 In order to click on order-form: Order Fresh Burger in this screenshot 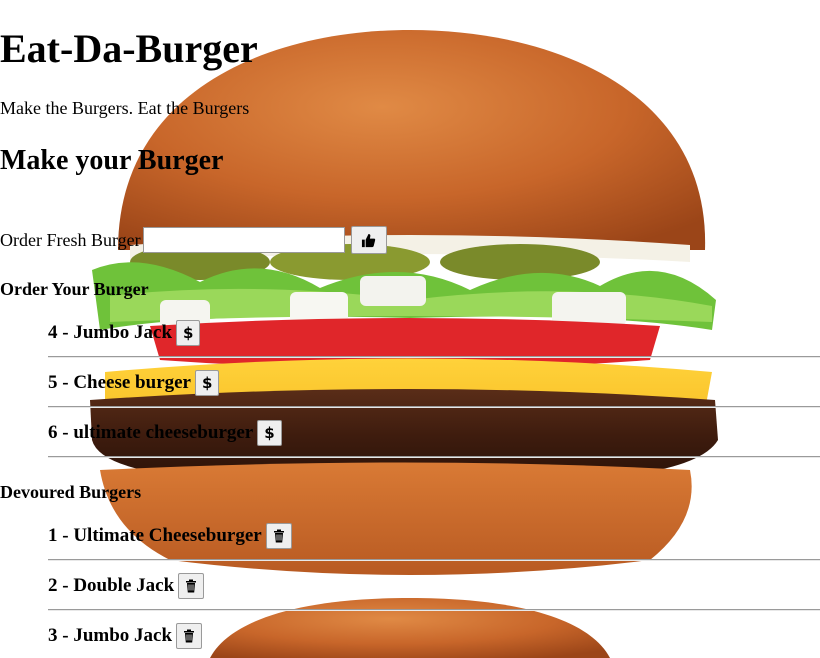, I will do `click(193, 240)`.